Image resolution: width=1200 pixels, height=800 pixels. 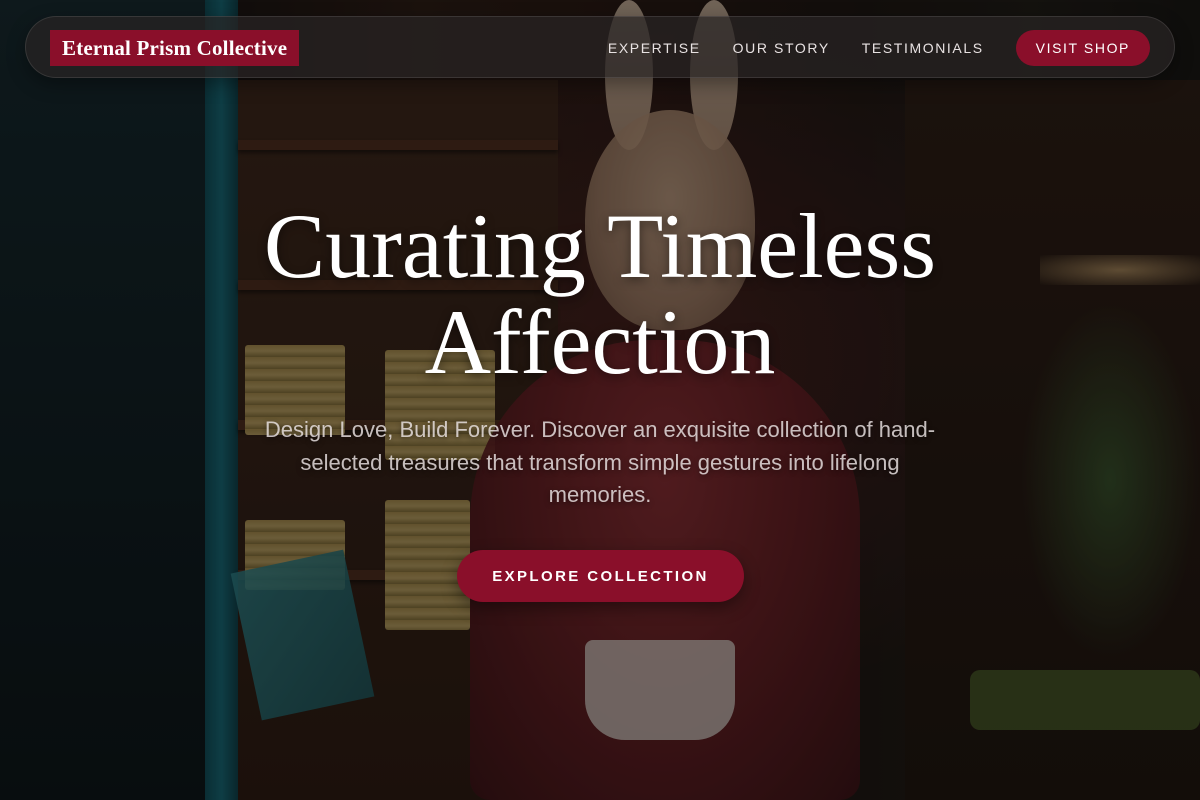 I want to click on nav-link-expertise: EXPERTISE, so click(x=654, y=48).